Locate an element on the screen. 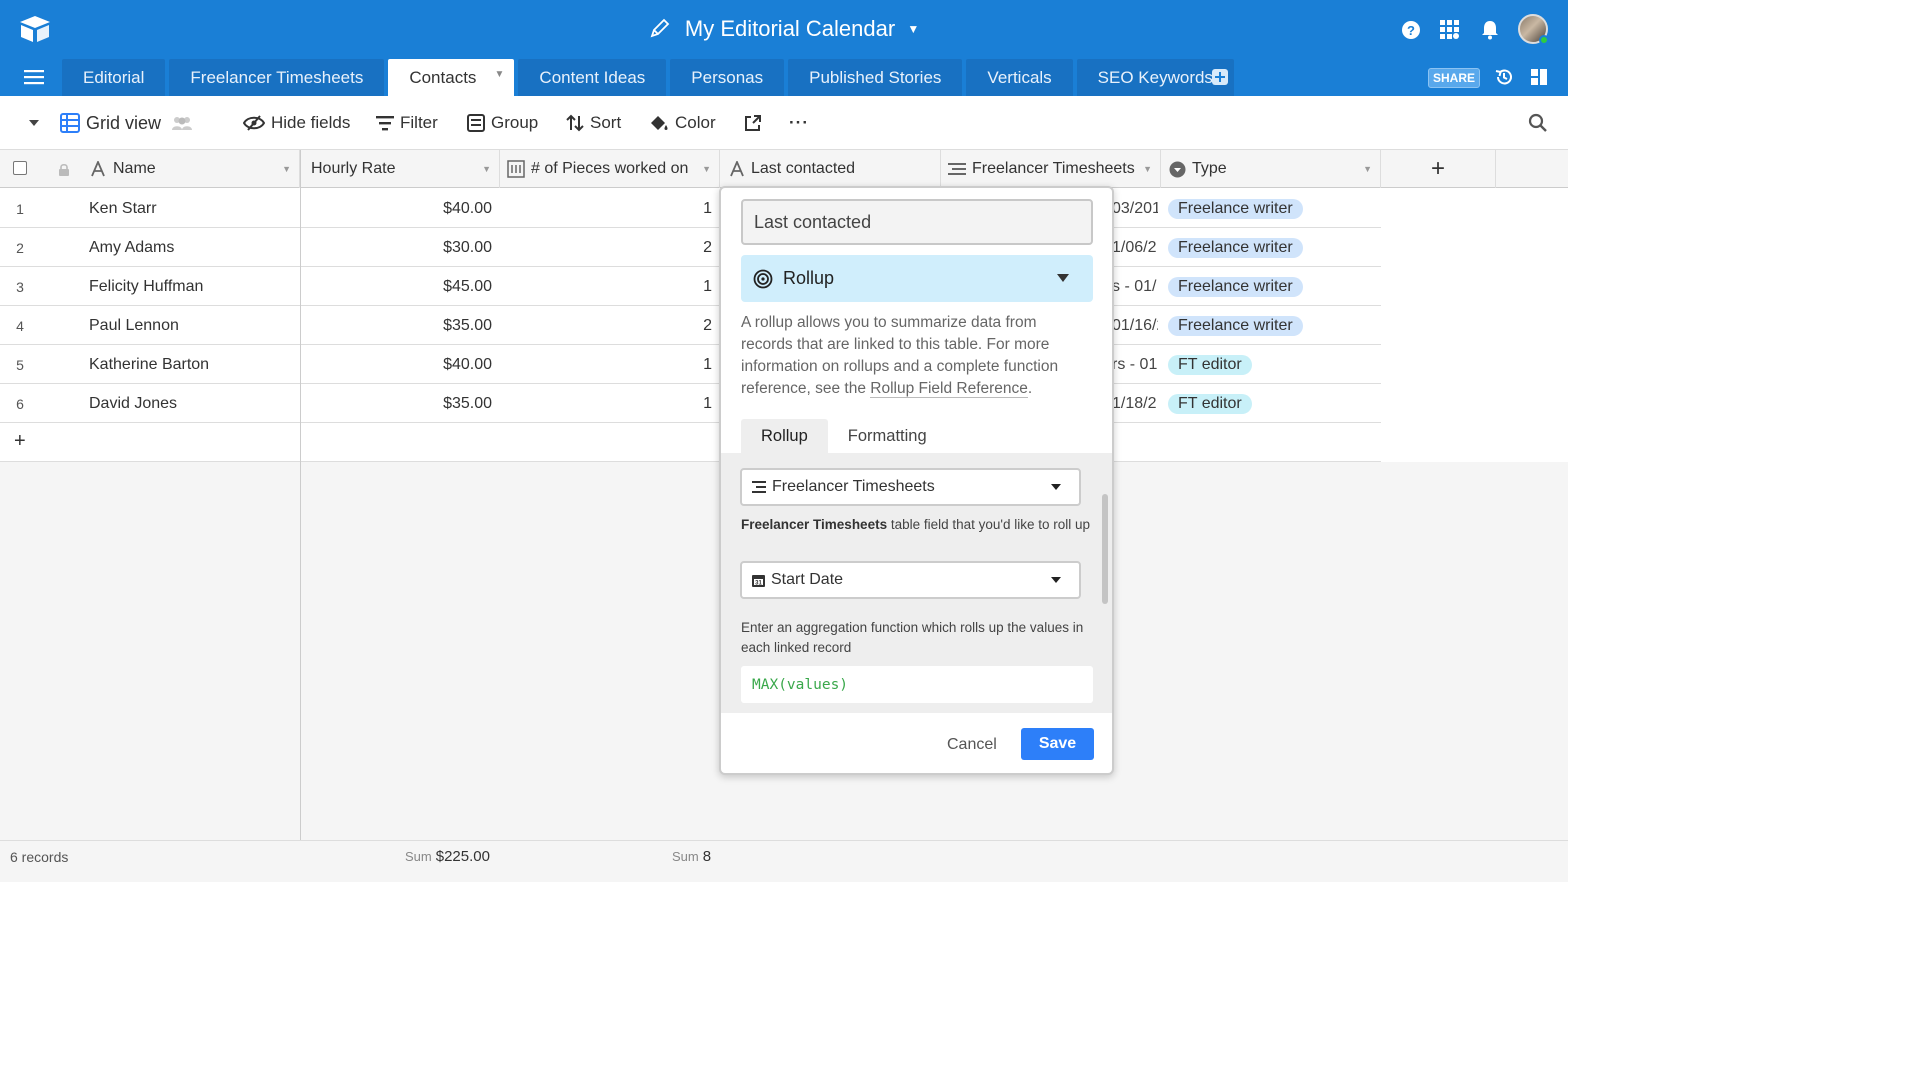 Image resolution: width=1920 pixels, height=1080 pixels. history-icon is located at coordinates (1504, 77).